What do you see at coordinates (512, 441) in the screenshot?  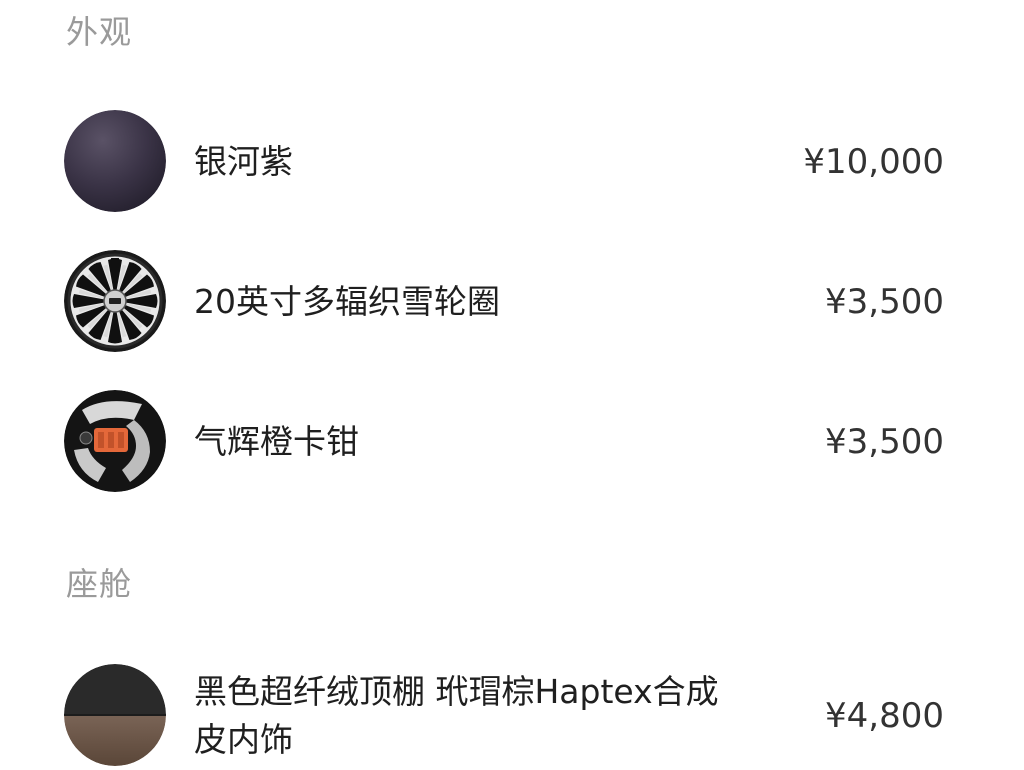 I see `option-row-calipers: 气辉橙卡钳 ¥3,500` at bounding box center [512, 441].